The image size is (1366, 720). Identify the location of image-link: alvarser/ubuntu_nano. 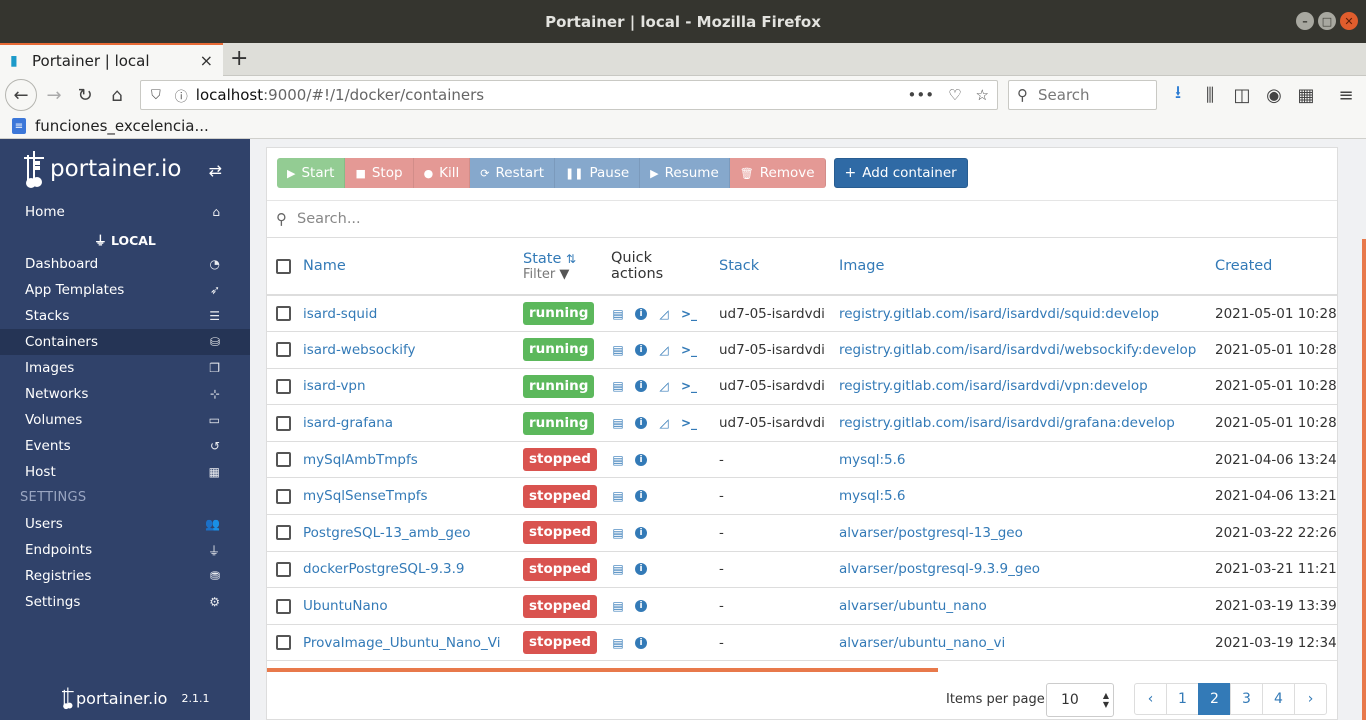
(913, 606).